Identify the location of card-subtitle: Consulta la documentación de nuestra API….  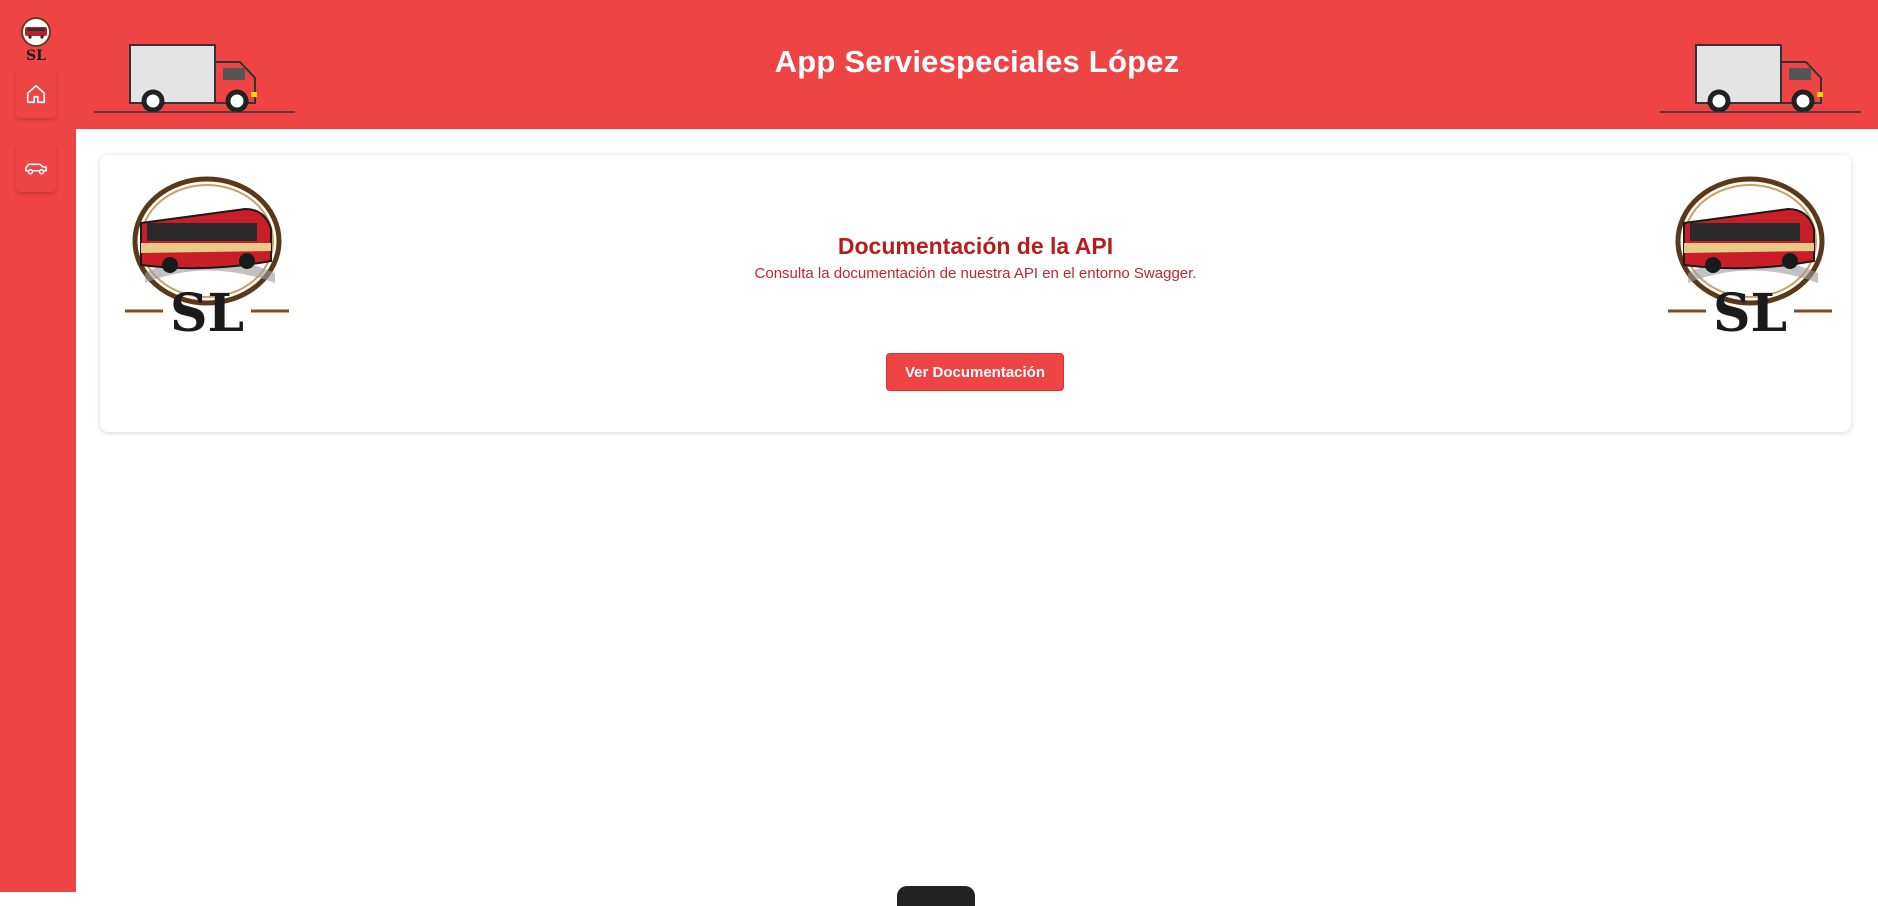
(975, 273).